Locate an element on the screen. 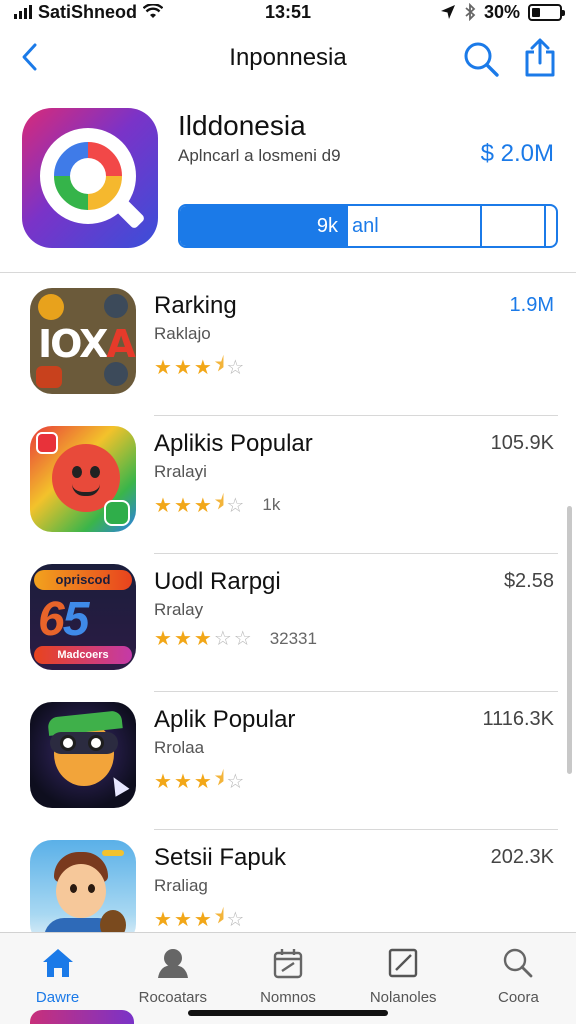  star-rating: ★ ★ ★ ⯨ ☆ is located at coordinates (199, 919).